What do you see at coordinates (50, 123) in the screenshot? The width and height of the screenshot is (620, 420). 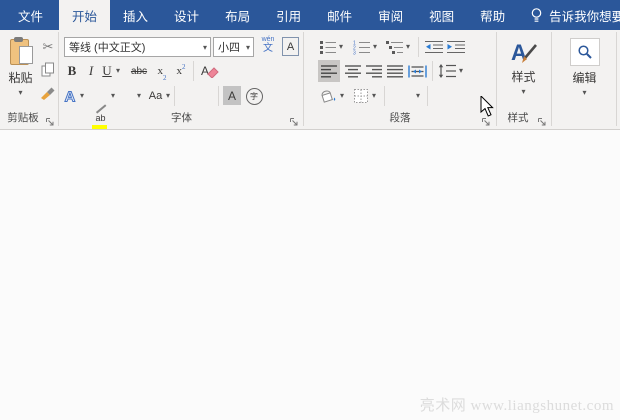 I see `clipboard-dialog-launcher` at bounding box center [50, 123].